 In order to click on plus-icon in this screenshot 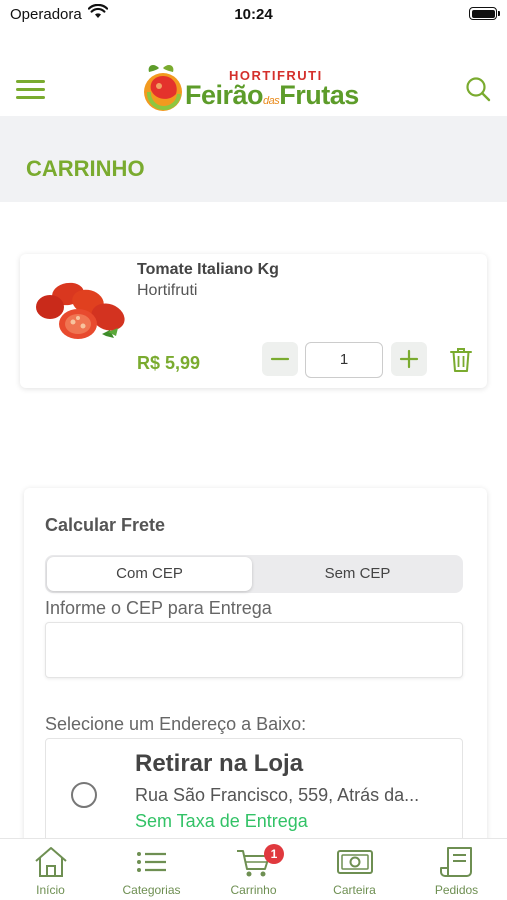, I will do `click(409, 359)`.